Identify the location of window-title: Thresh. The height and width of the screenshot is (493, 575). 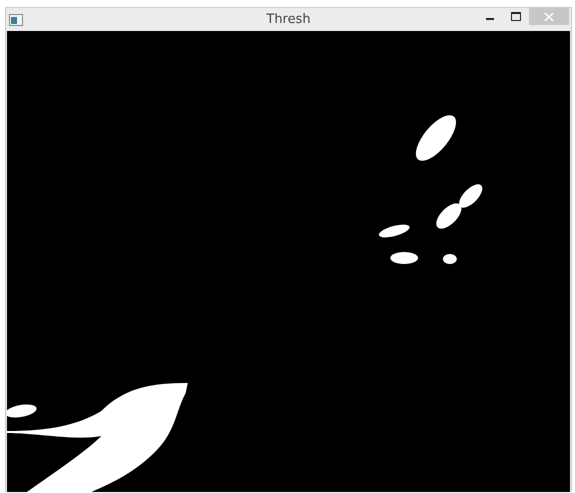
(288, 19).